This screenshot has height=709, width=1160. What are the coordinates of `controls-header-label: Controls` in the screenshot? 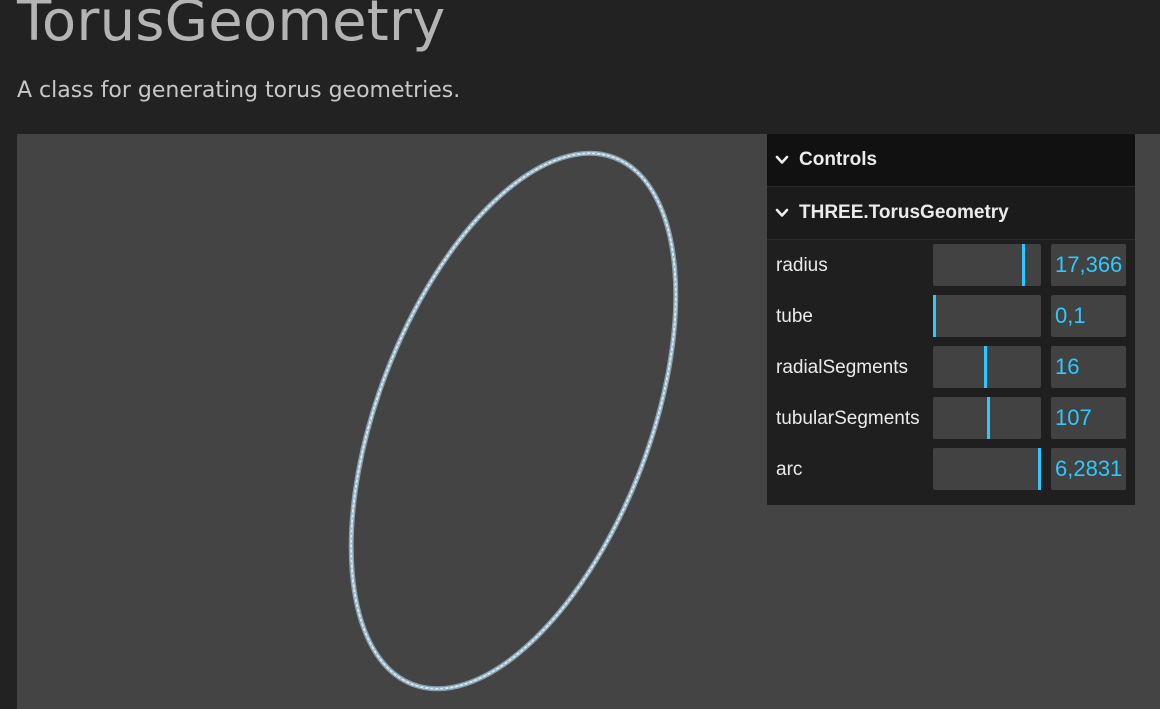 It's located at (838, 159).